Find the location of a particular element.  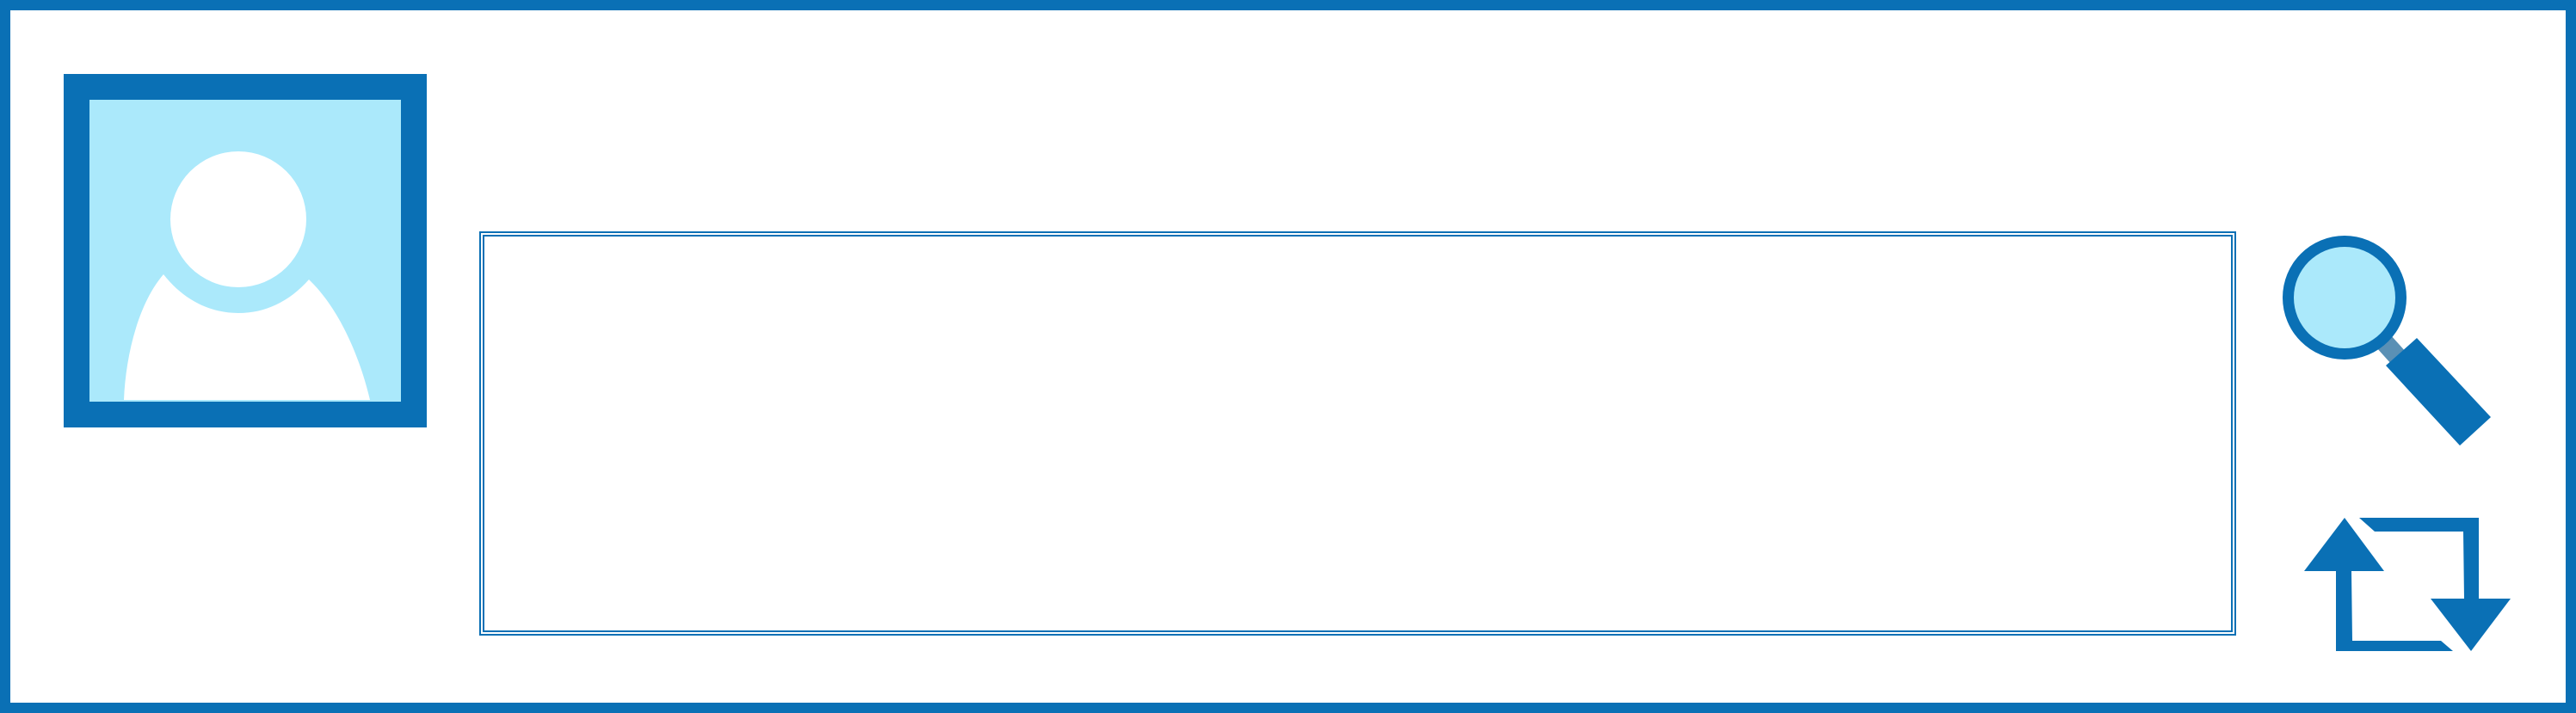

refresh-icon is located at coordinates (2408, 584).